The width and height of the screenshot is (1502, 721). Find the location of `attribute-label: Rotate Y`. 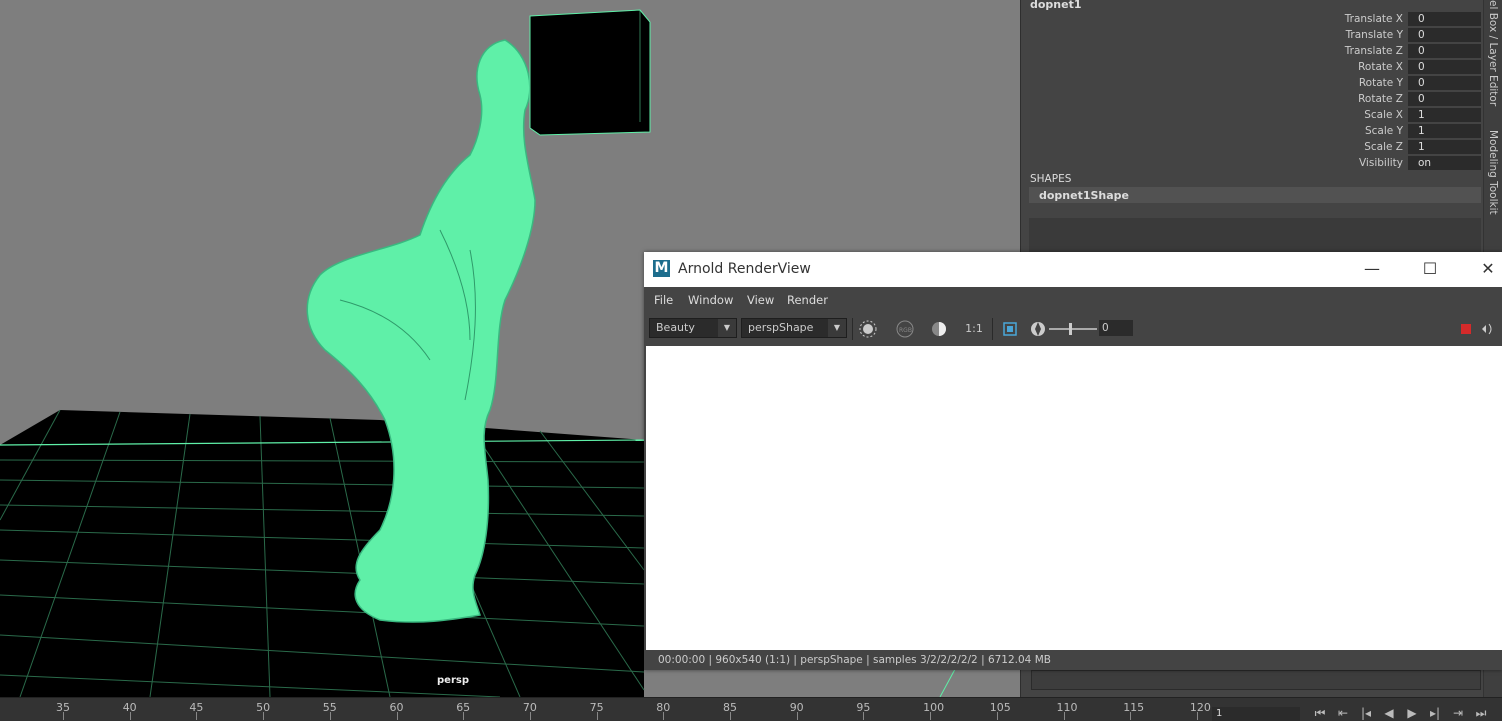

attribute-label: Rotate Y is located at coordinates (1381, 83).